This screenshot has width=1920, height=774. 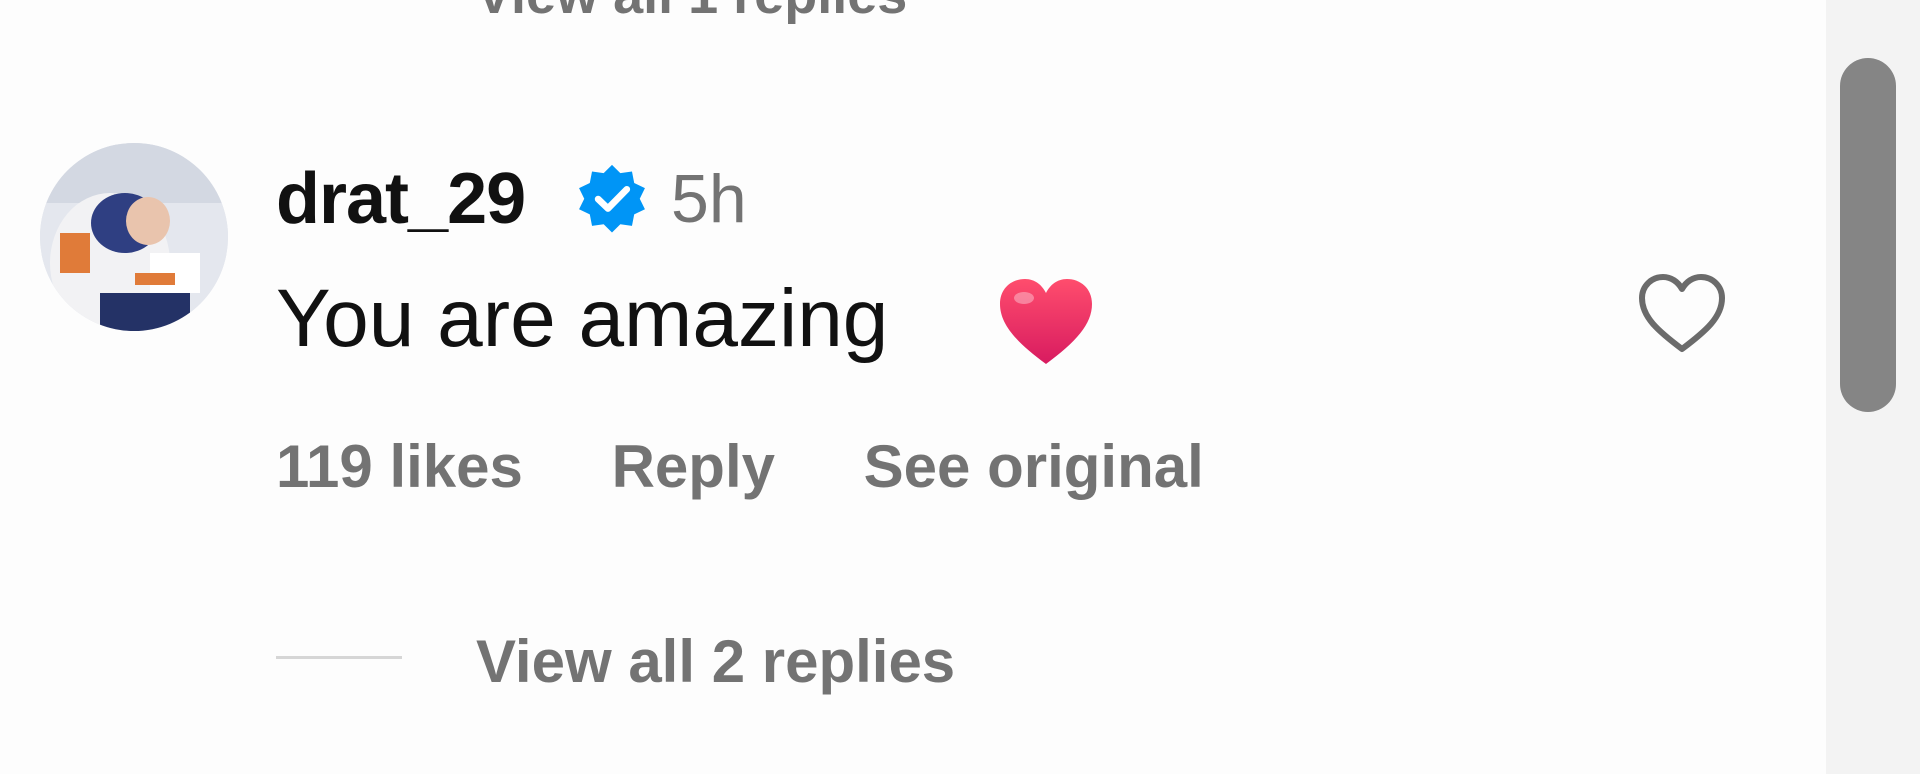 What do you see at coordinates (715, 661) in the screenshot?
I see `view-all-replies-link: View all 2 replies` at bounding box center [715, 661].